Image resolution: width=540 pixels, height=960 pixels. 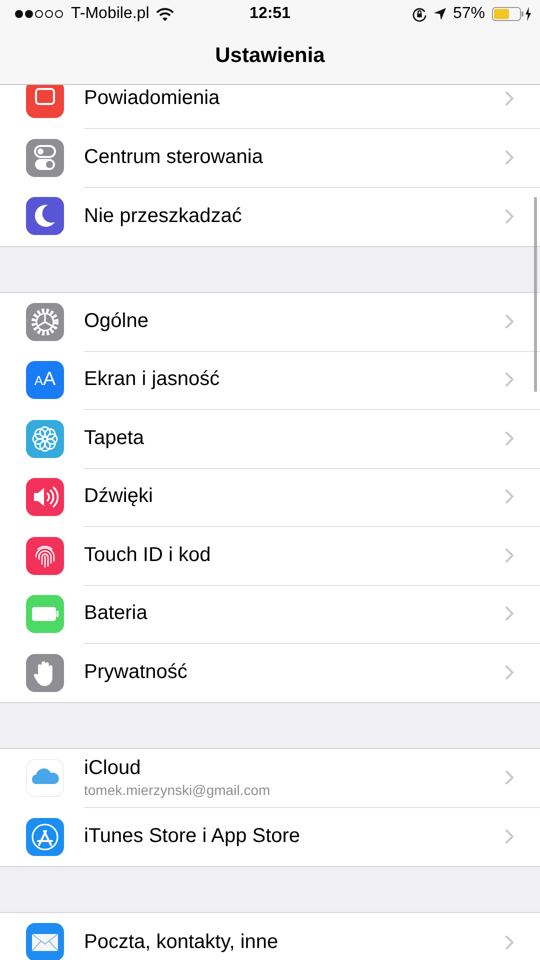 What do you see at coordinates (468, 14) in the screenshot?
I see `battery-percent: 57%` at bounding box center [468, 14].